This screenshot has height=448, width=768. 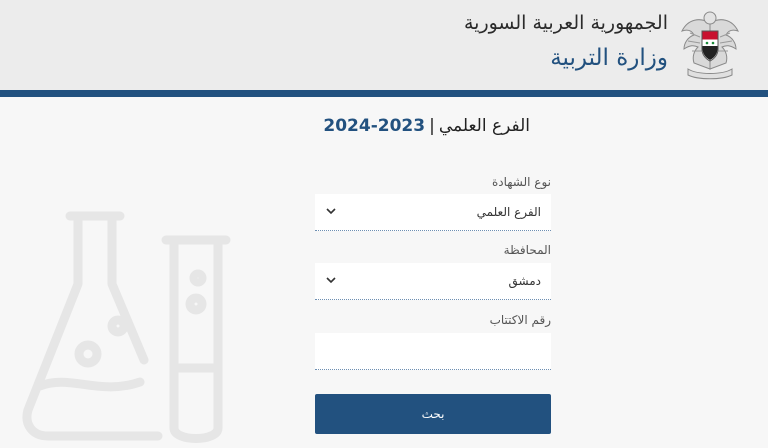 I want to click on certificate-type-label: نوع الشهادة, so click(x=521, y=182).